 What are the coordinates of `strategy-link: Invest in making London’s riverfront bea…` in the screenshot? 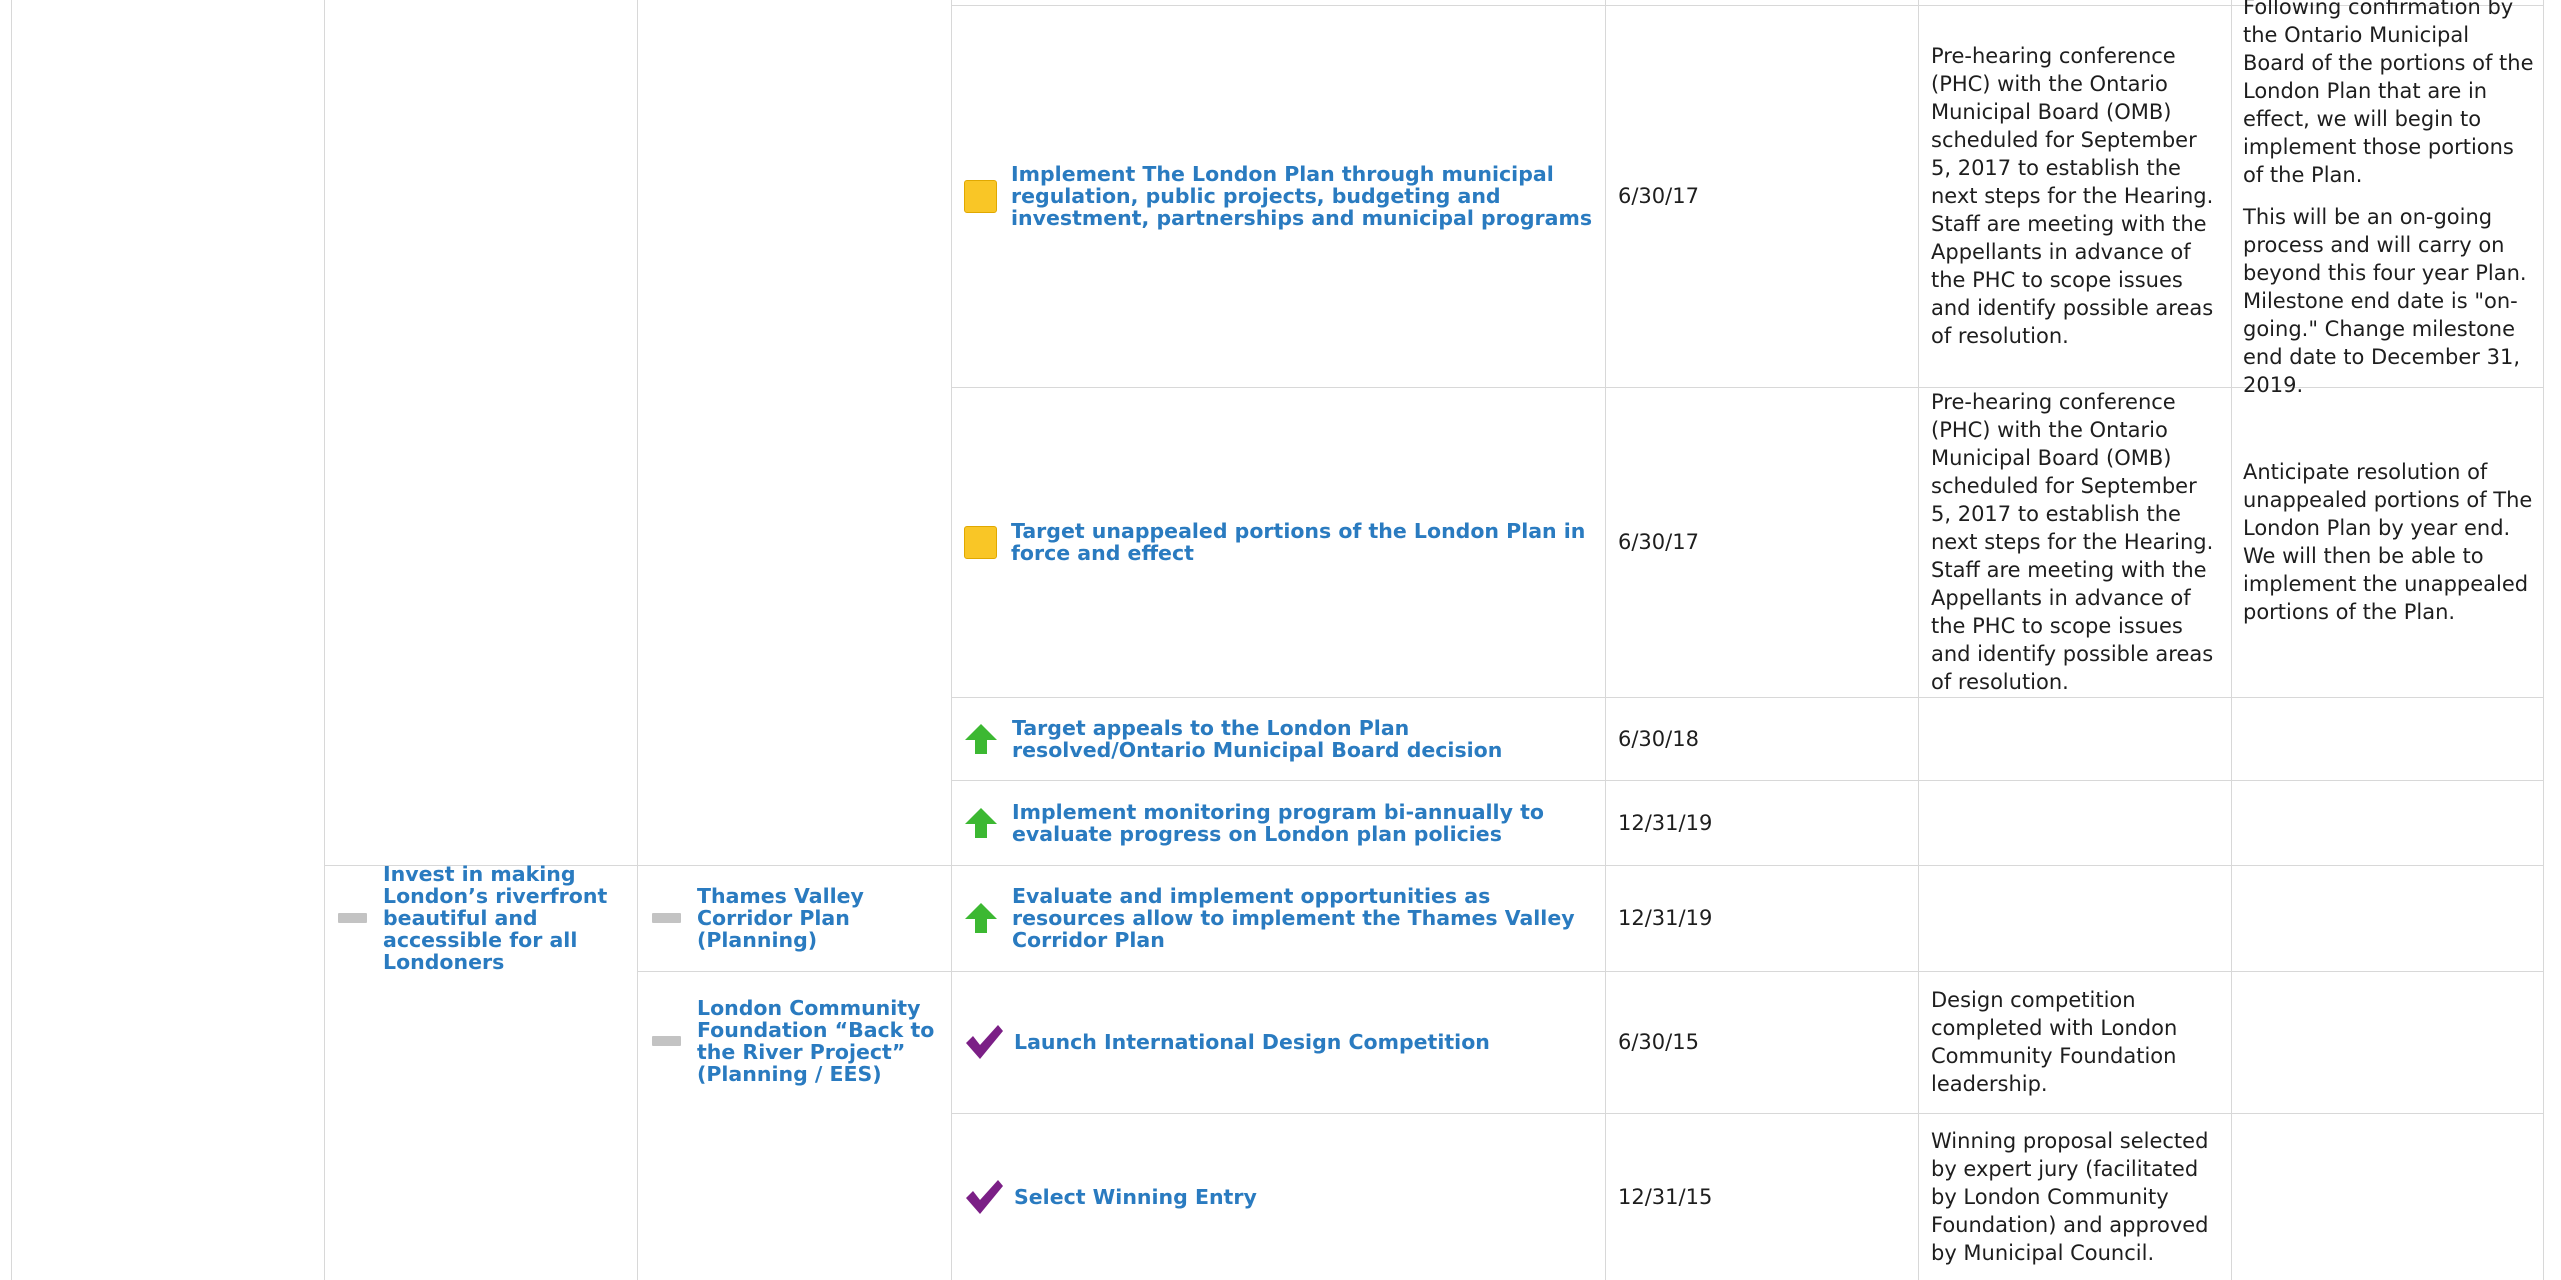 It's located at (503, 918).